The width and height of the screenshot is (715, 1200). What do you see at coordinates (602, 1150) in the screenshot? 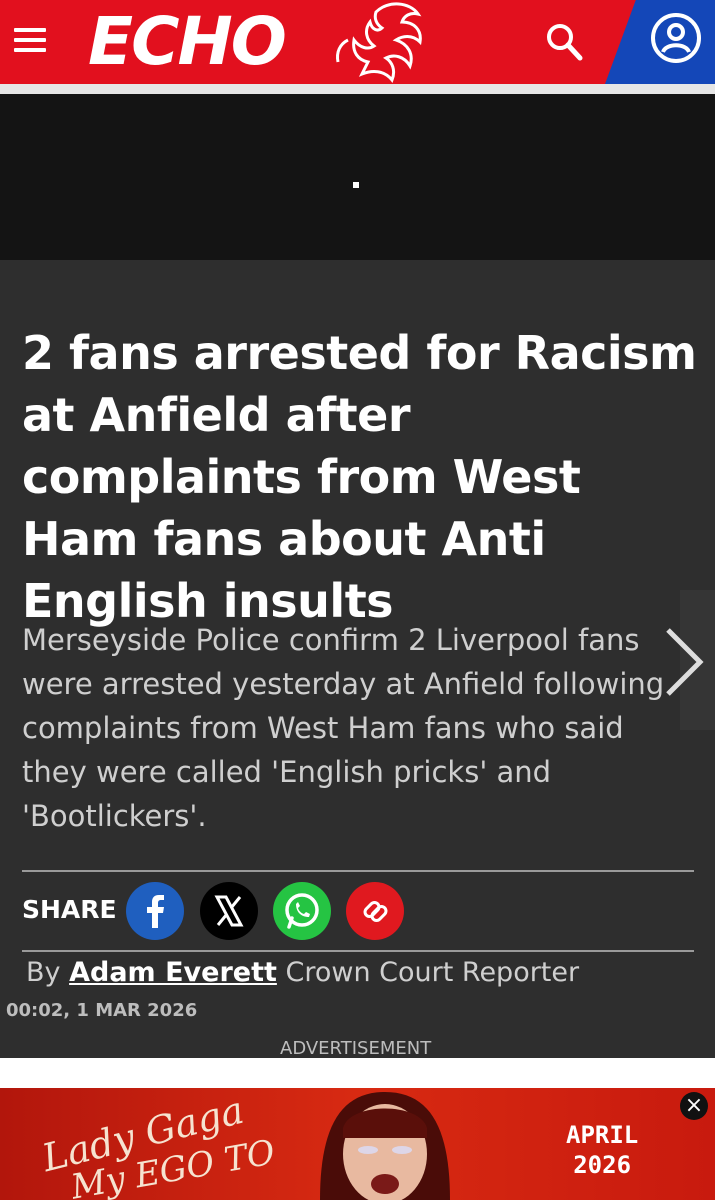
I see `ad-date: APRIL 2026` at bounding box center [602, 1150].